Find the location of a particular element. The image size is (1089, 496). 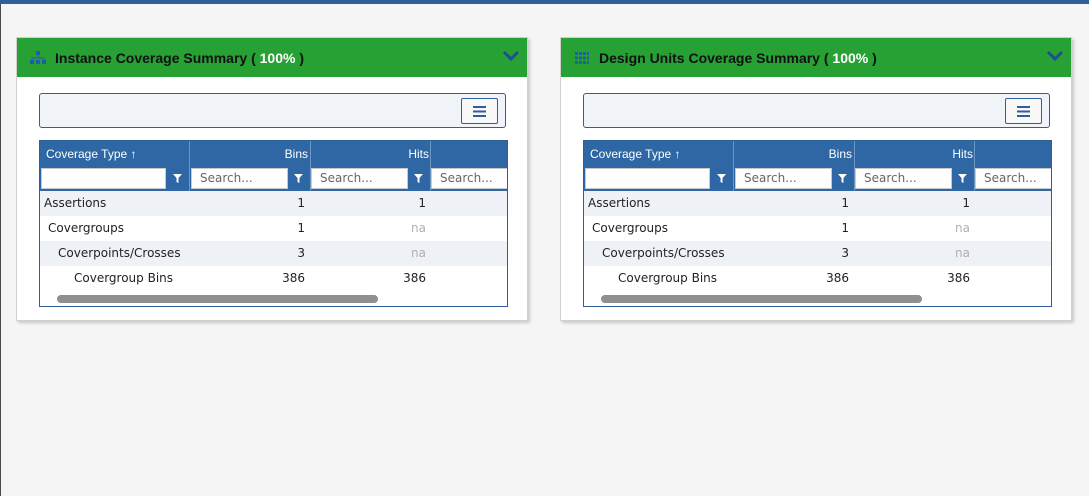

left-edge is located at coordinates (0, 250).